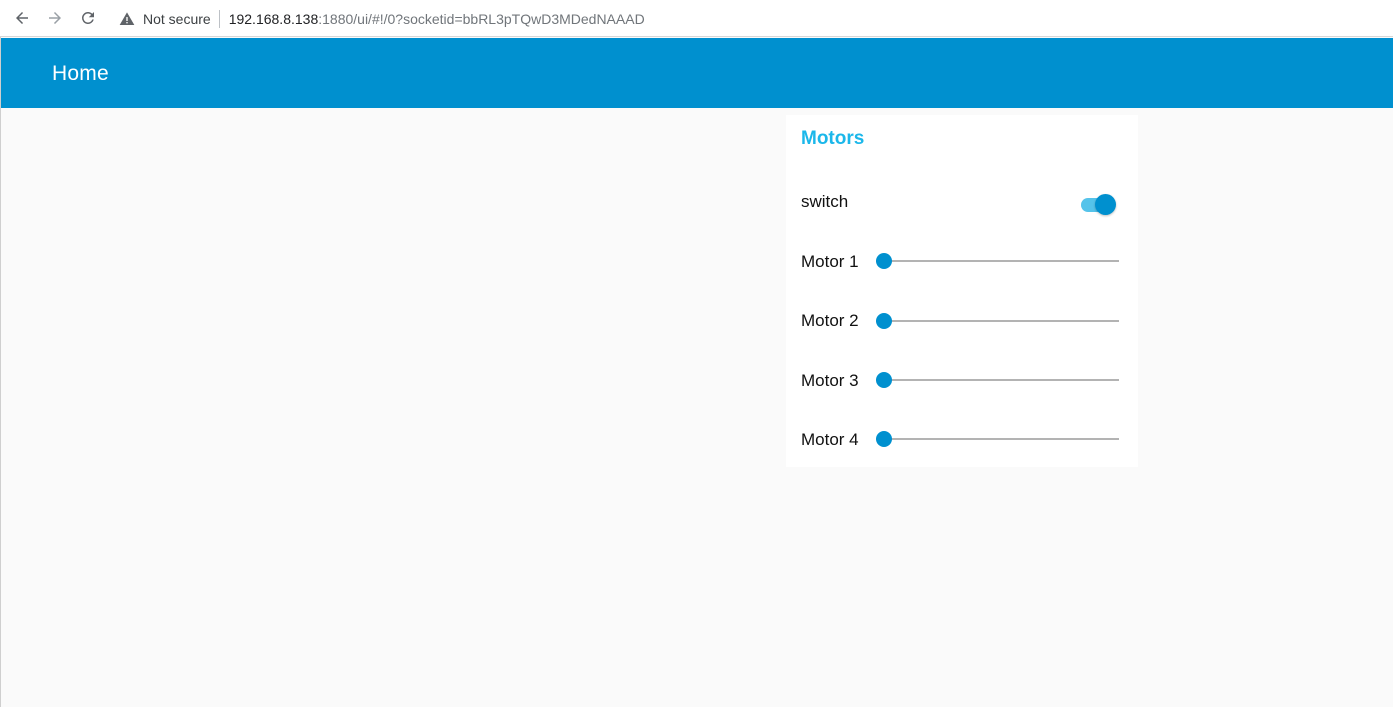 The width and height of the screenshot is (1393, 707). What do you see at coordinates (22, 18) in the screenshot?
I see `back-icon` at bounding box center [22, 18].